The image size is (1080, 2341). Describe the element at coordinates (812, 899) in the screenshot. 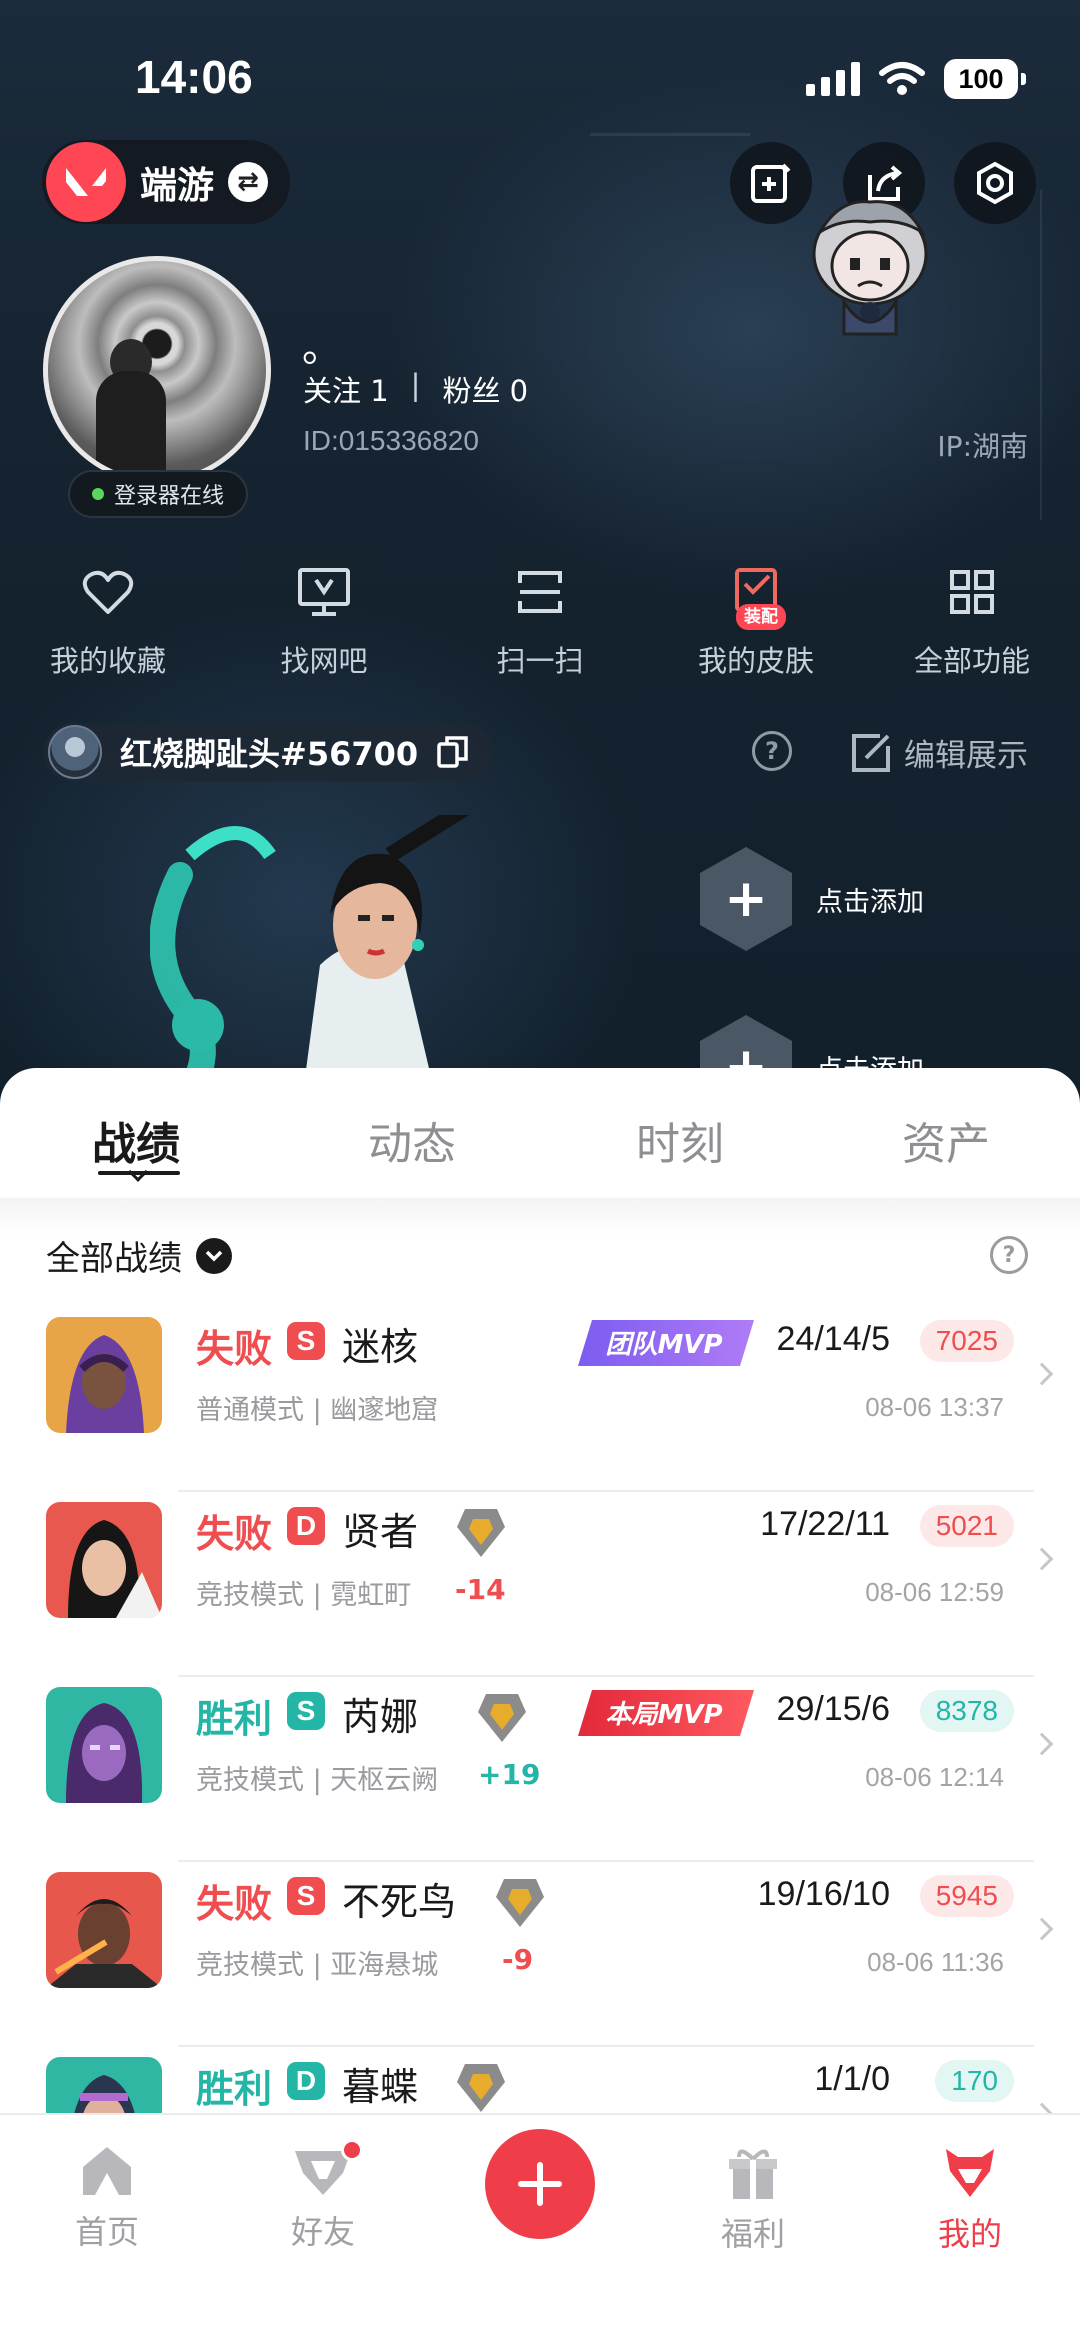

I see `showcase-add-slot: + 点击添加` at that location.